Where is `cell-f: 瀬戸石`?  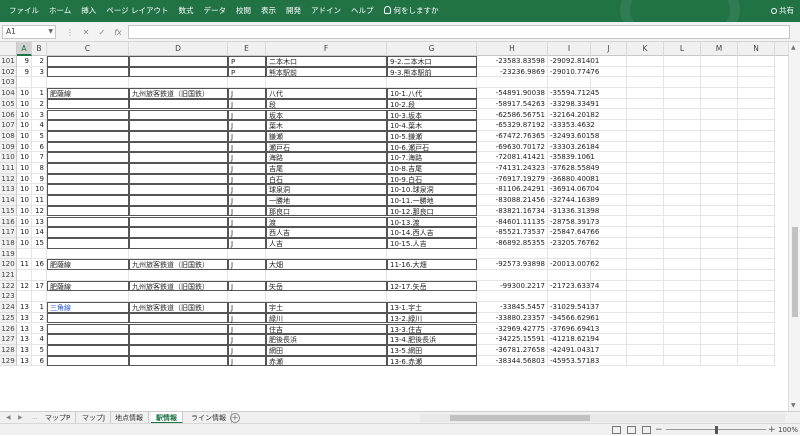 cell-f: 瀬戸石 is located at coordinates (326, 147).